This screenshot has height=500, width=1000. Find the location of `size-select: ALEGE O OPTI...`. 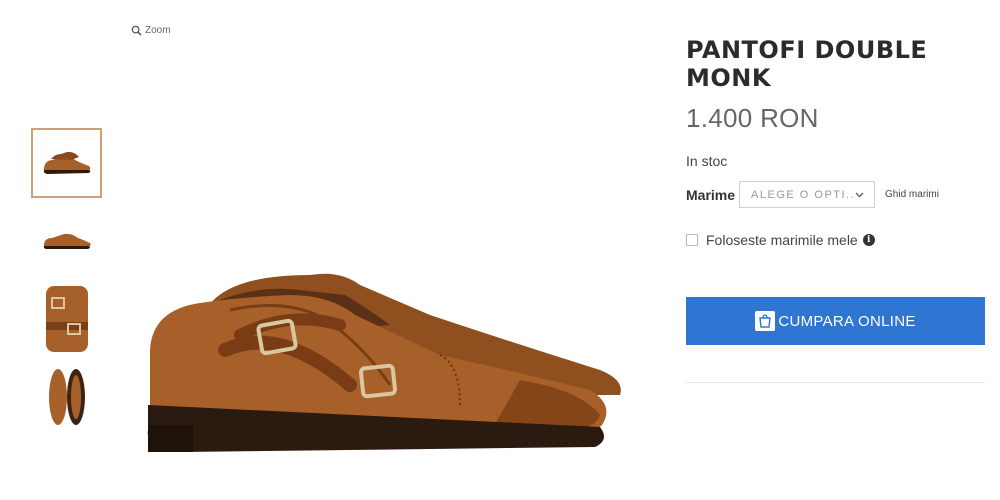

size-select: ALEGE O OPTI... is located at coordinates (807, 194).